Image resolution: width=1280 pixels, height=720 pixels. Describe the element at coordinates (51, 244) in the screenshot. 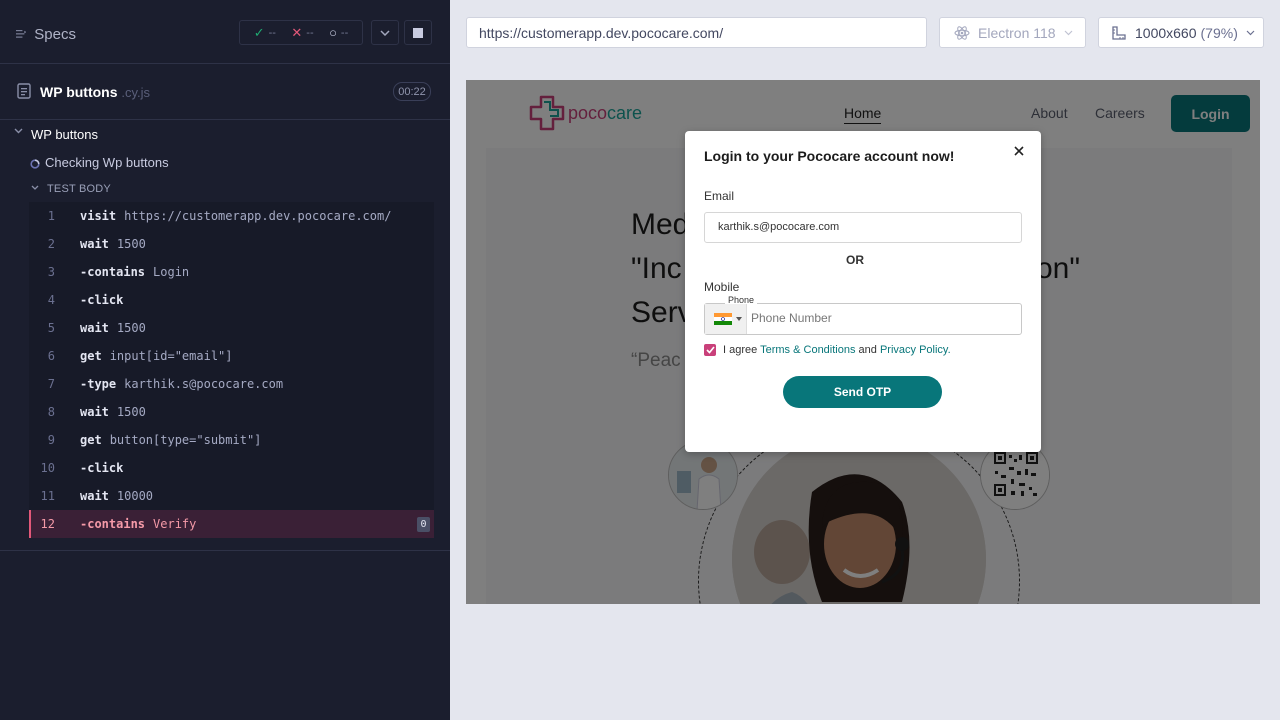

I see `command-number: 2` at that location.